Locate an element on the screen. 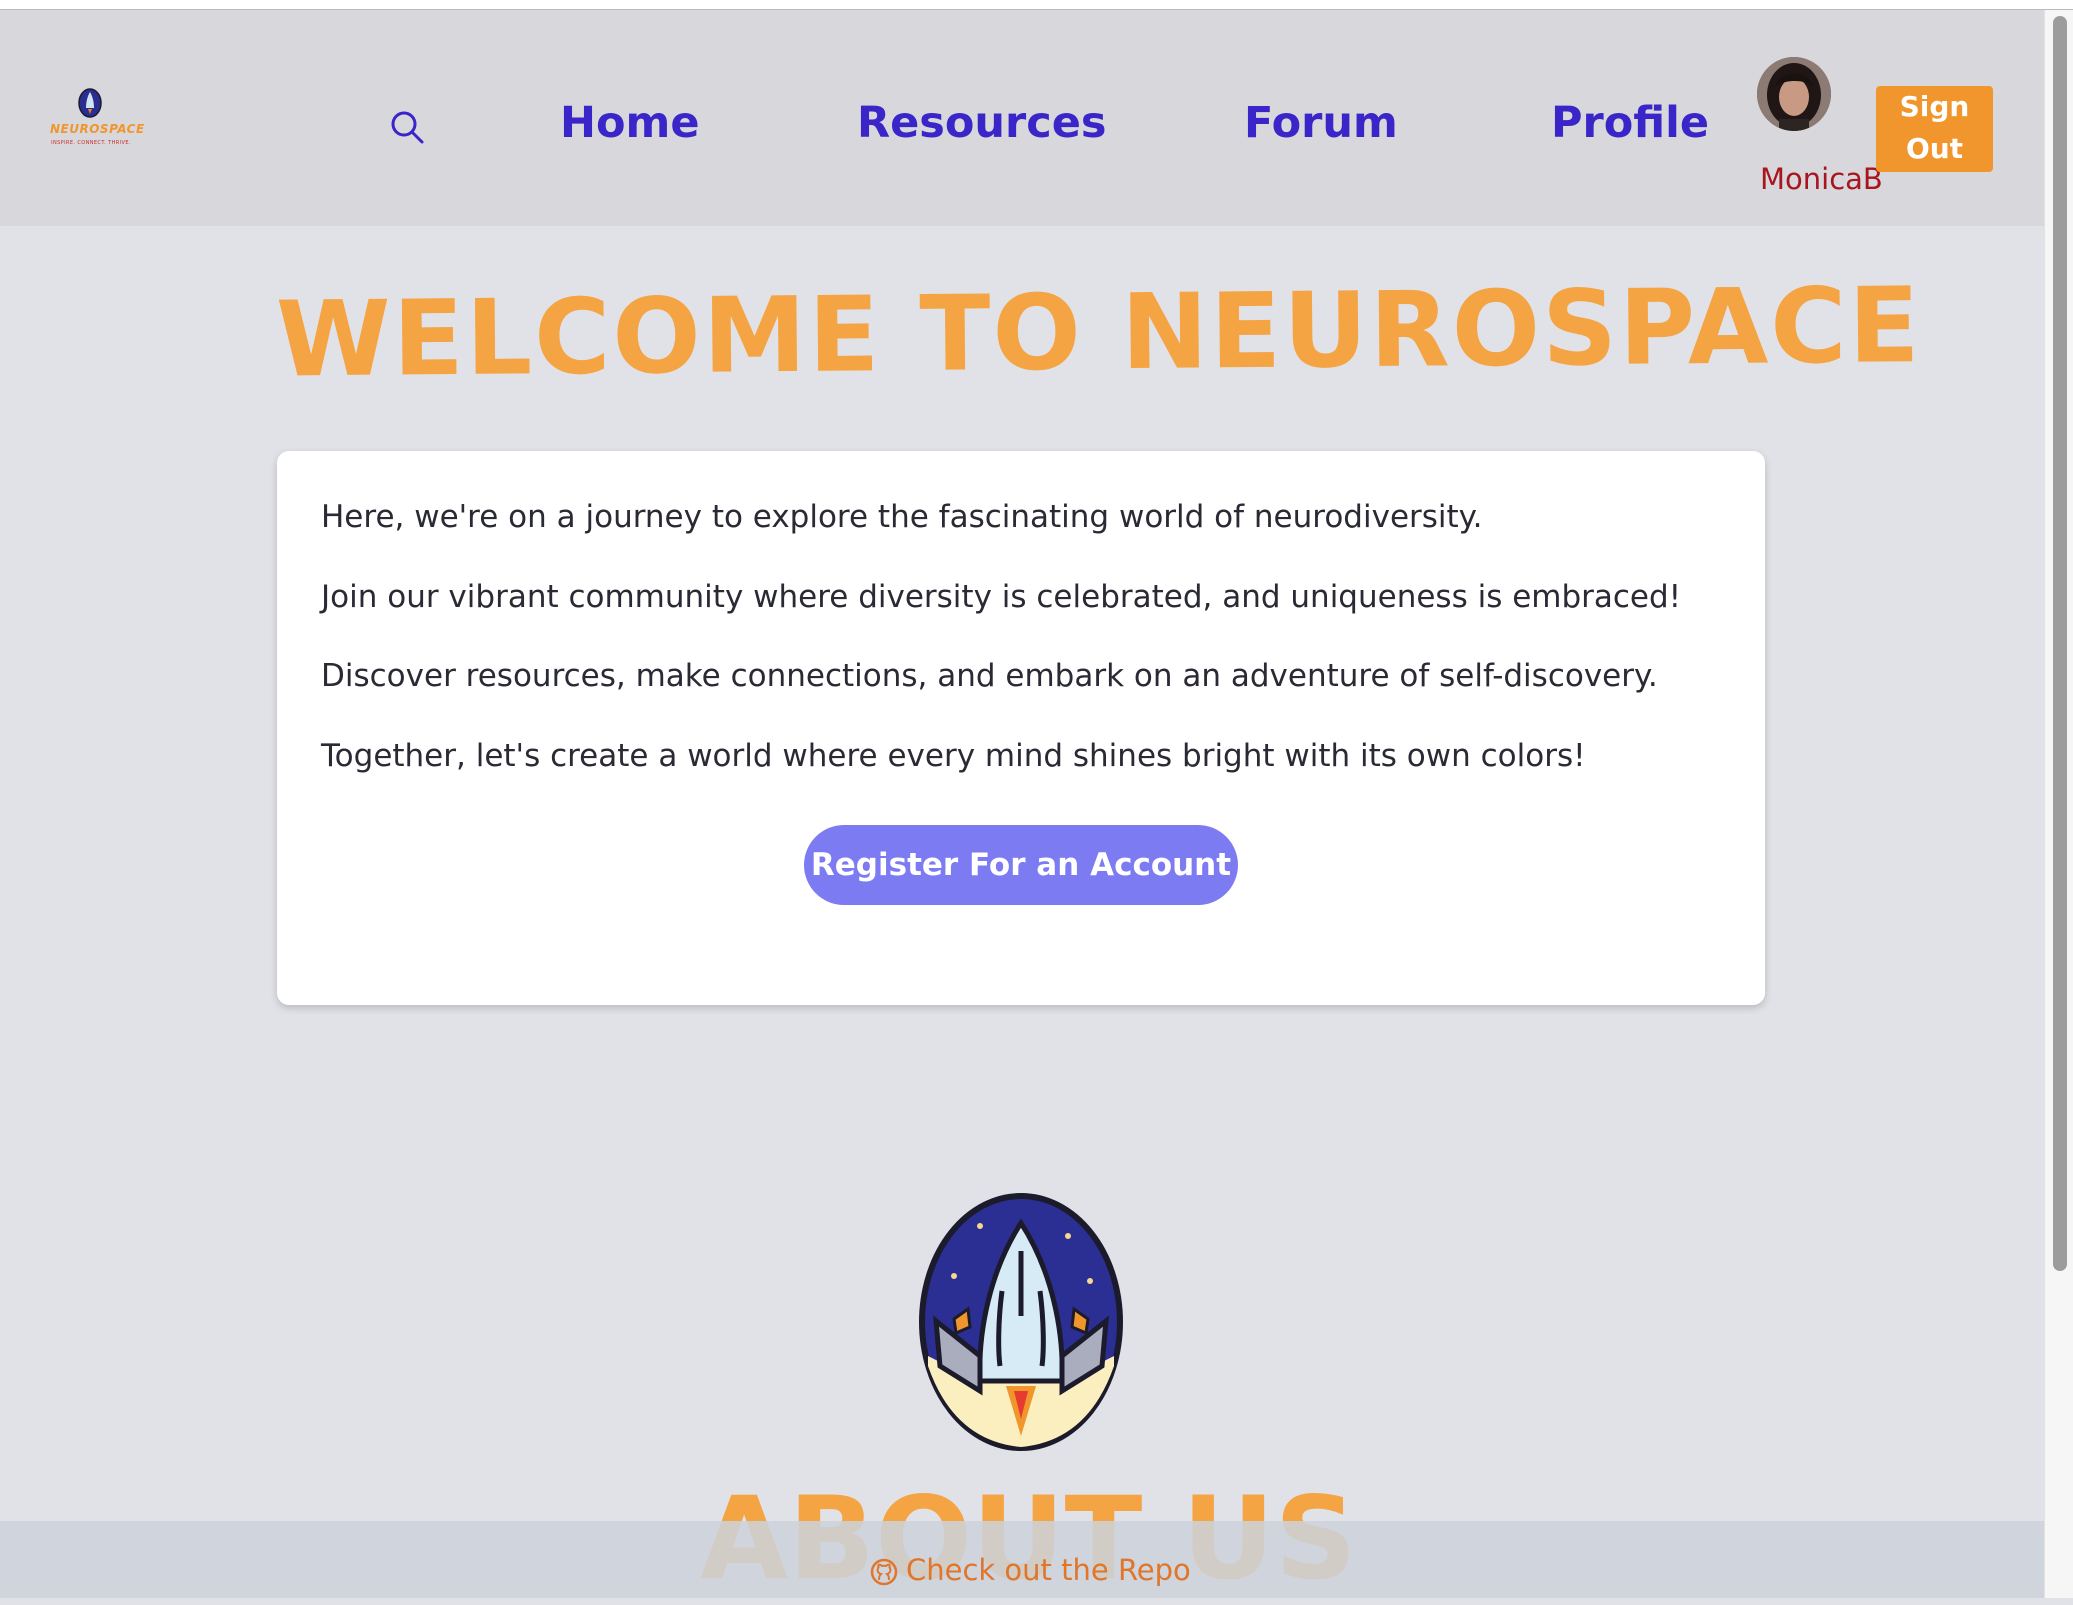 This screenshot has height=1605, width=2073. user-photo-icon is located at coordinates (1794, 94).